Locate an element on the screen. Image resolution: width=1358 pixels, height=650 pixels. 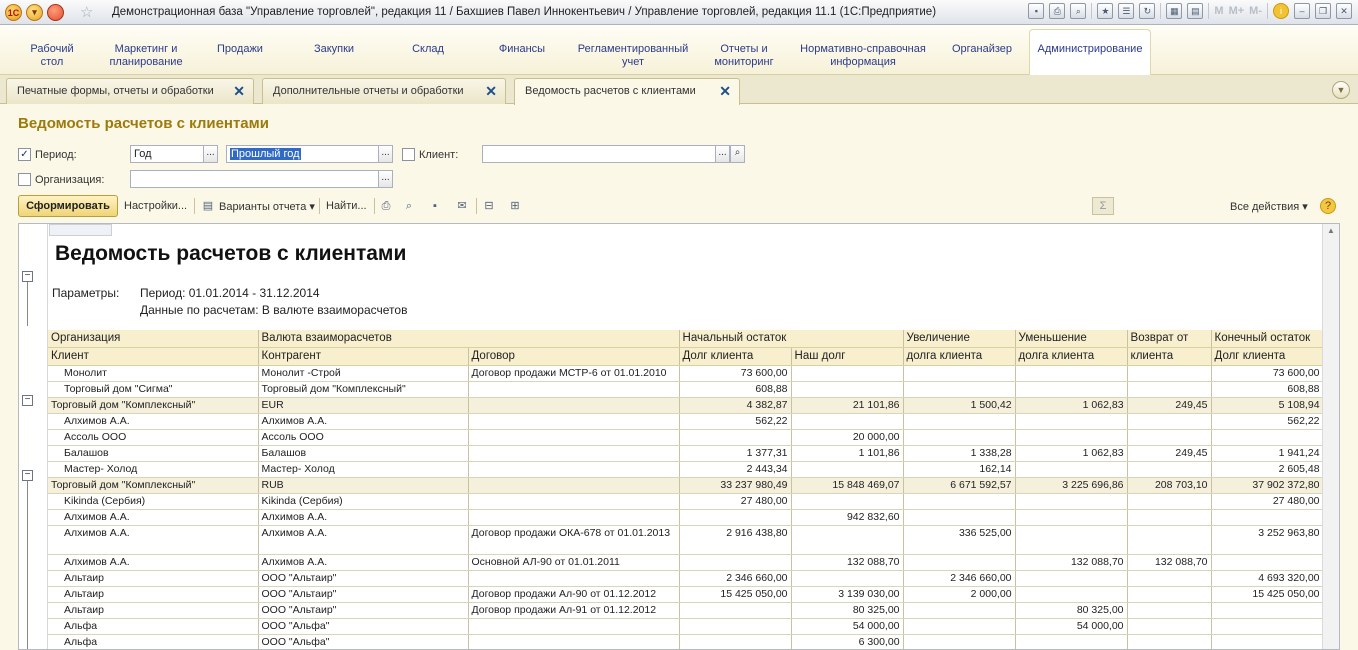
table-cell: ООО "Альфа" is located at coordinates (363, 626).